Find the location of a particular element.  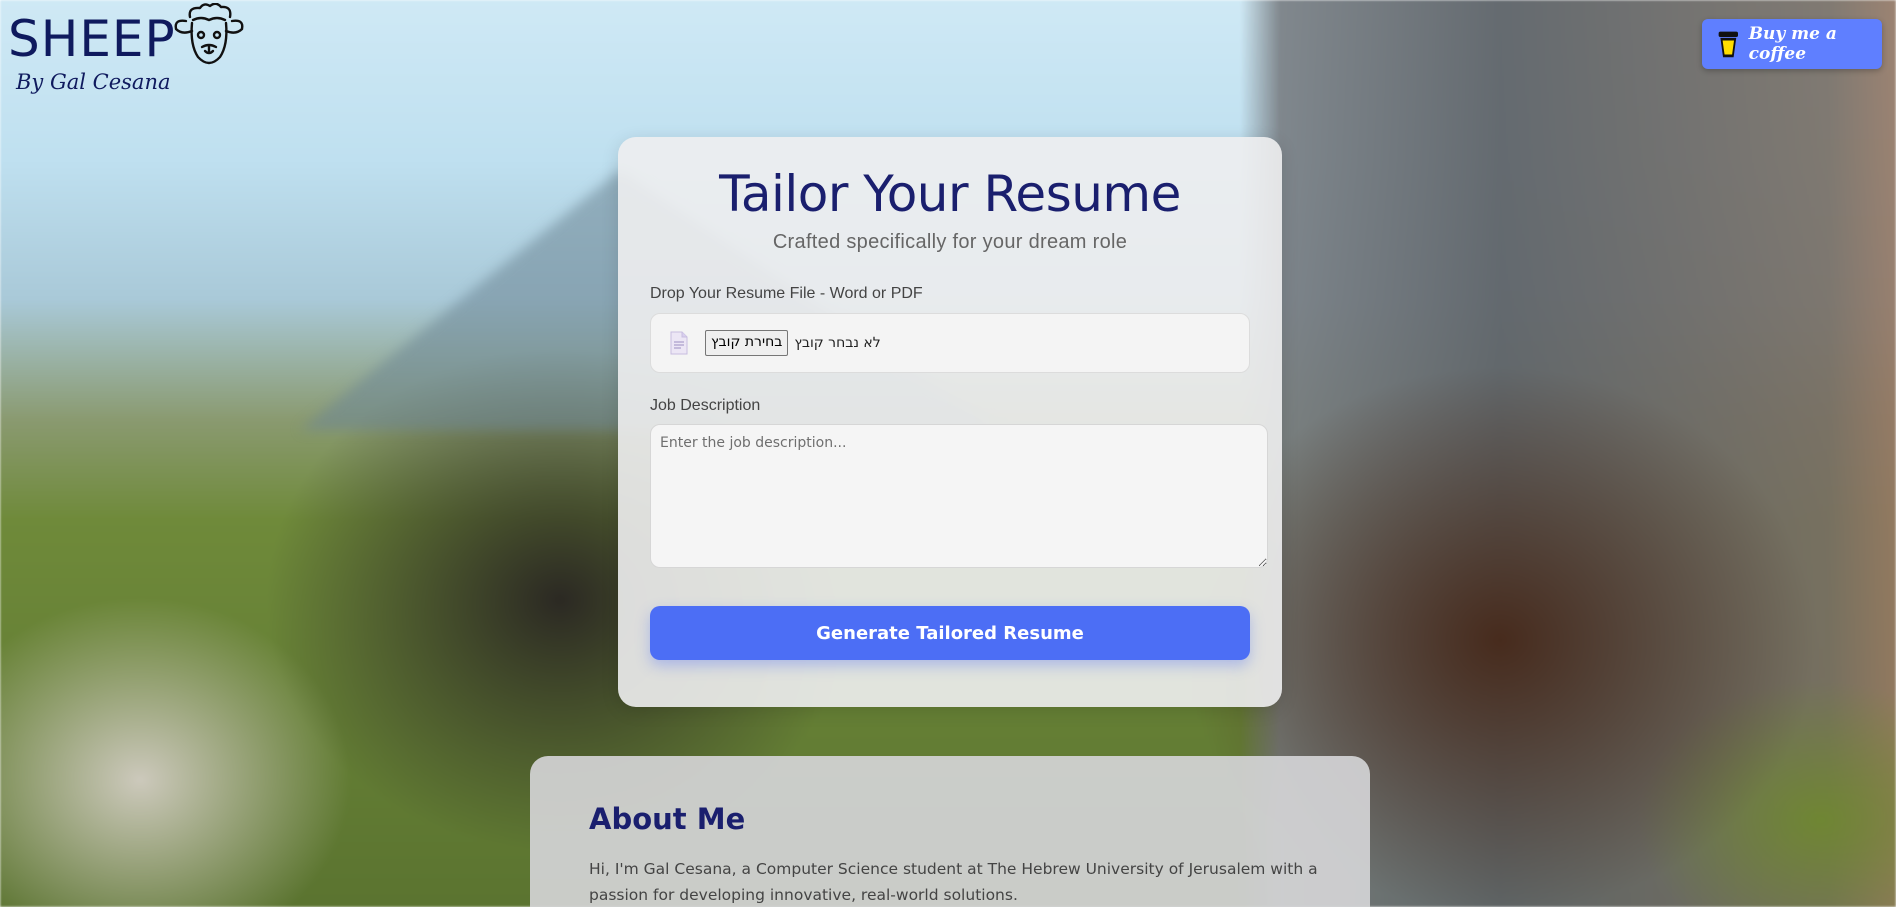

form-title: Tailor Your Resume is located at coordinates (950, 194).